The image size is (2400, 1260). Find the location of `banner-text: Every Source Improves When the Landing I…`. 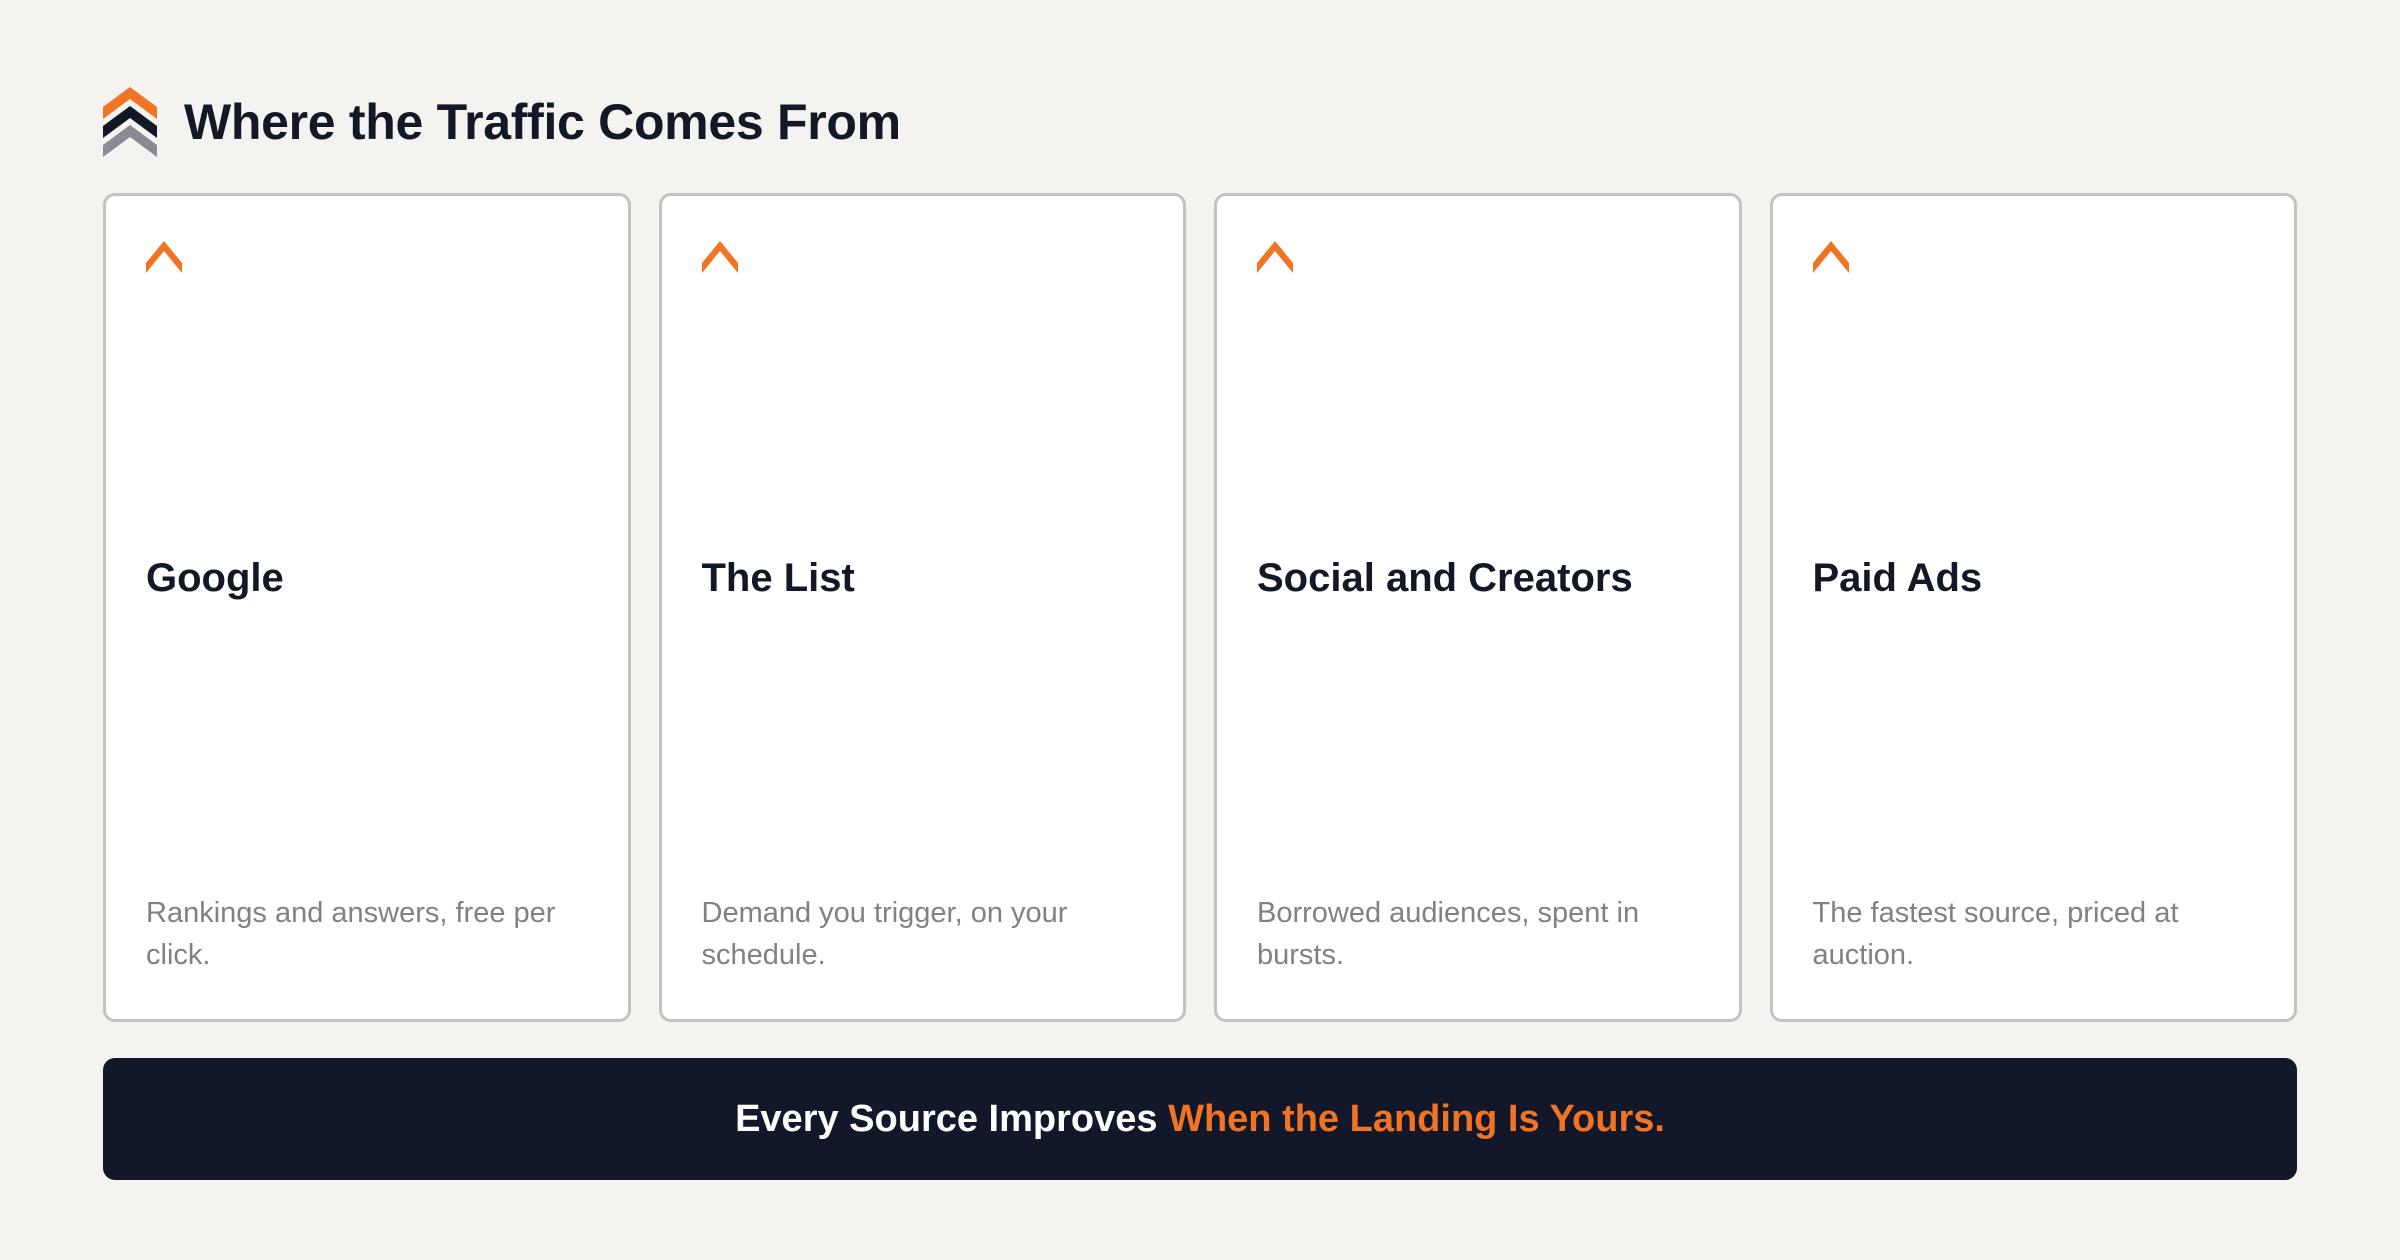

banner-text: Every Source Improves When the Landing I… is located at coordinates (1200, 1119).